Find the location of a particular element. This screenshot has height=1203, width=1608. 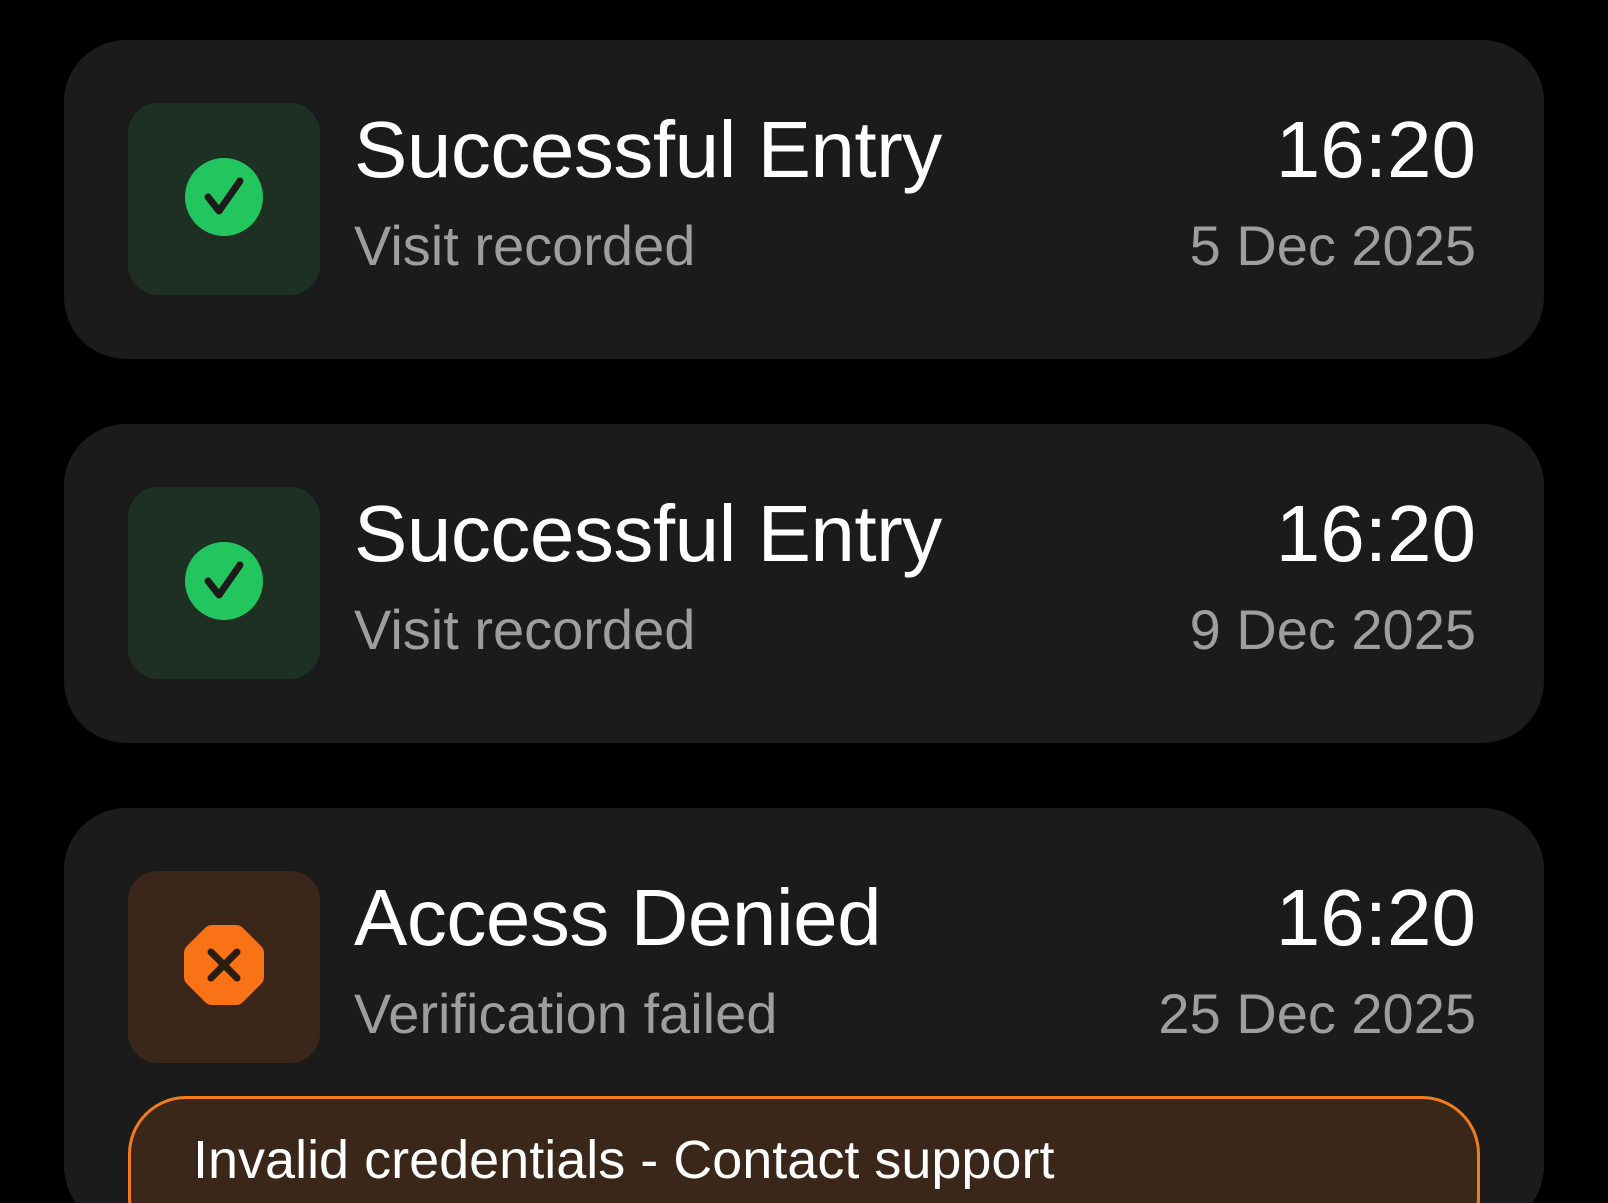

entry-title: Access Denied is located at coordinates (618, 917).